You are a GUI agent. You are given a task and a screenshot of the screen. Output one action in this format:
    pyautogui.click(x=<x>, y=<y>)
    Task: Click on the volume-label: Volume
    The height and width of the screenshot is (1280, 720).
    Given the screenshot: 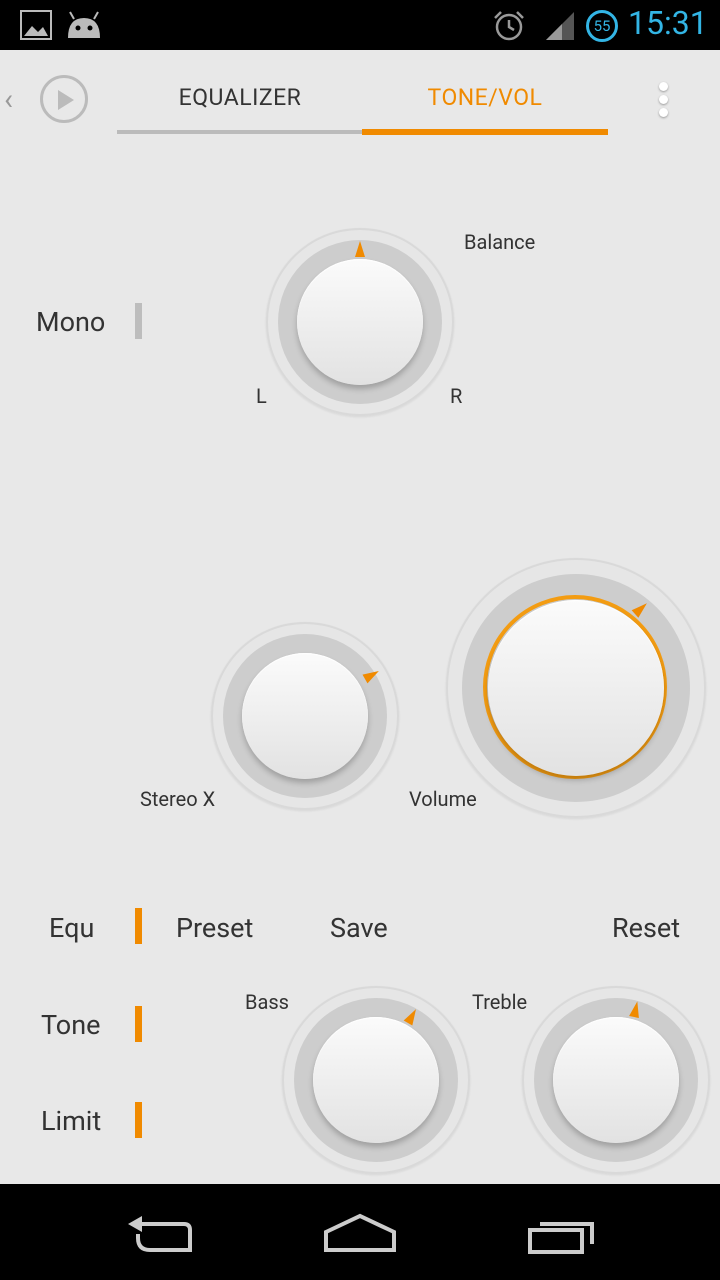 What is the action you would take?
    pyautogui.click(x=443, y=799)
    